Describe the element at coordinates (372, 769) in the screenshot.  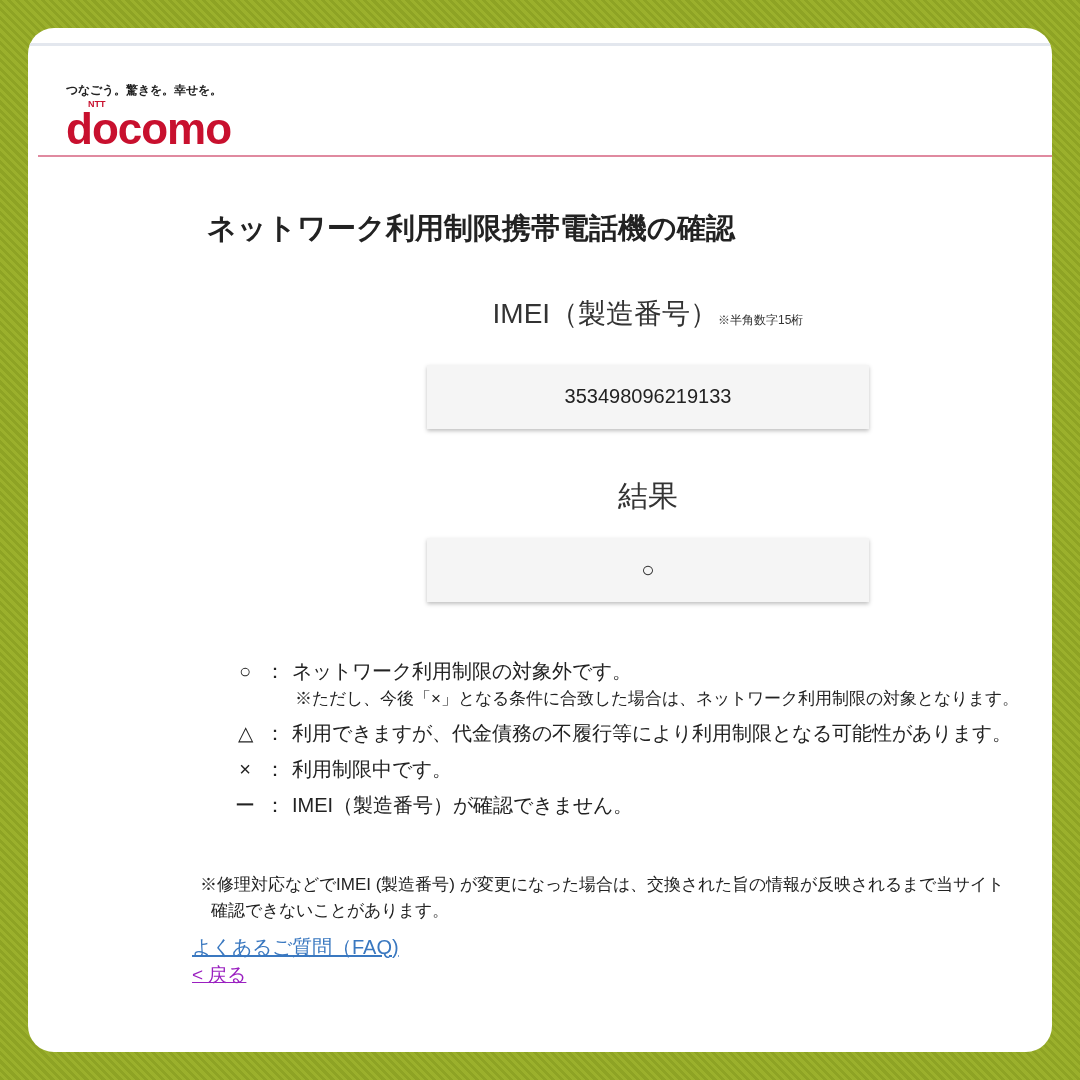
I see `legend-text: 利用制限中です。` at that location.